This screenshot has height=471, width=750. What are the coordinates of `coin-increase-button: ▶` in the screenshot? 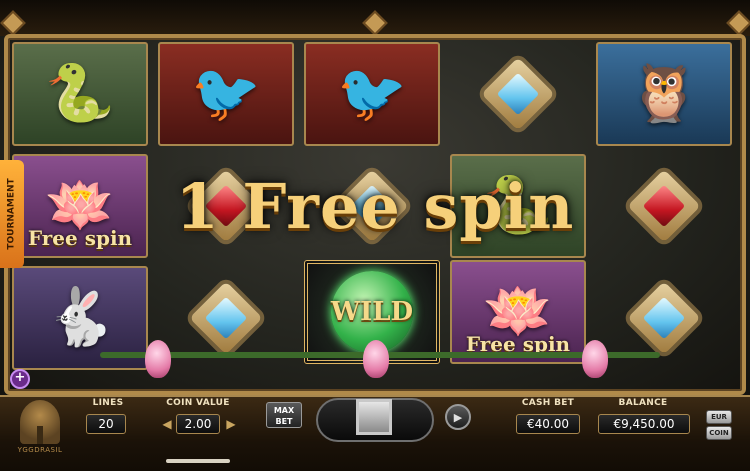 It's located at (231, 424).